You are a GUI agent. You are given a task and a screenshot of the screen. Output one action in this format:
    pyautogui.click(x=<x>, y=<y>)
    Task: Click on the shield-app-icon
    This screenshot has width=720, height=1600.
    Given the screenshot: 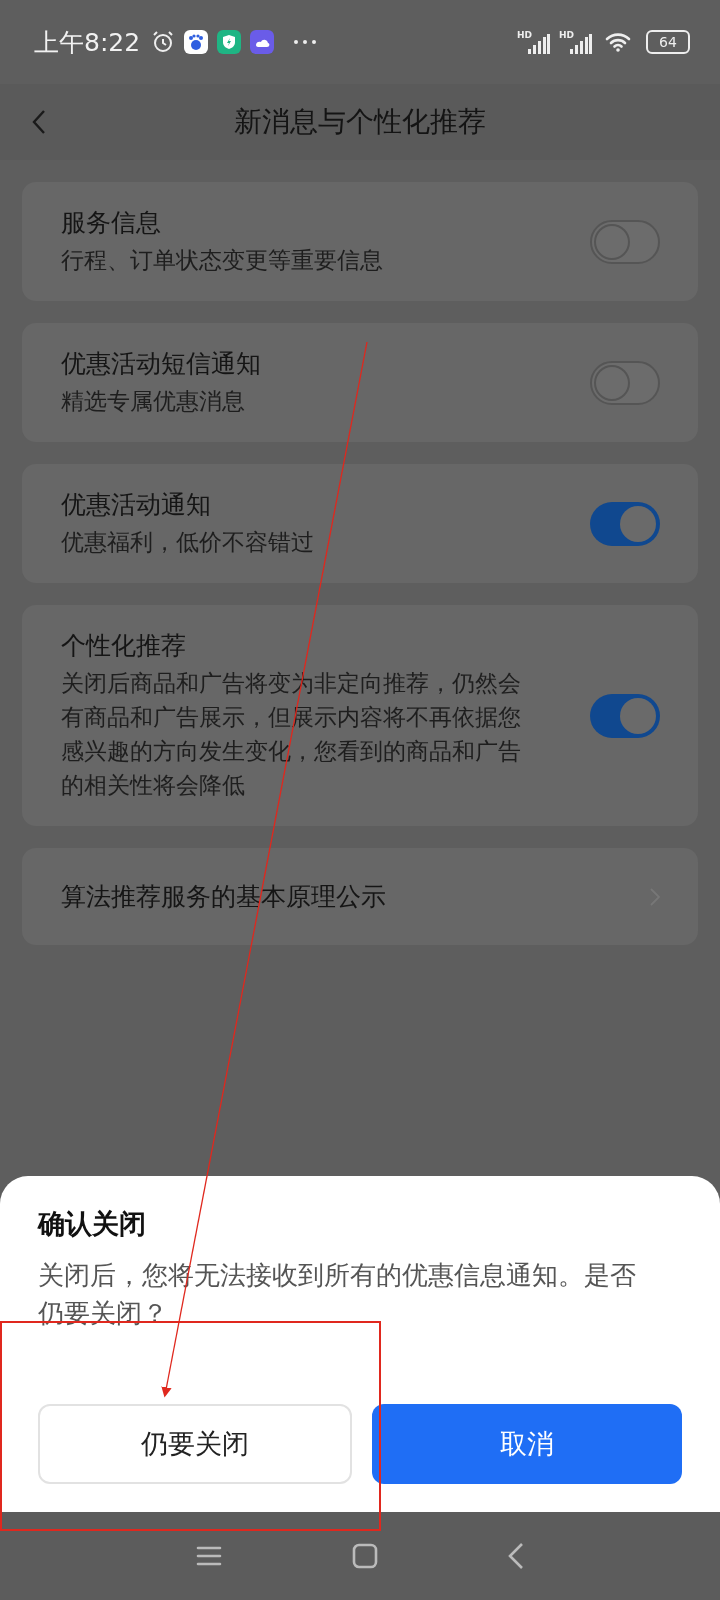 What is the action you would take?
    pyautogui.click(x=229, y=42)
    